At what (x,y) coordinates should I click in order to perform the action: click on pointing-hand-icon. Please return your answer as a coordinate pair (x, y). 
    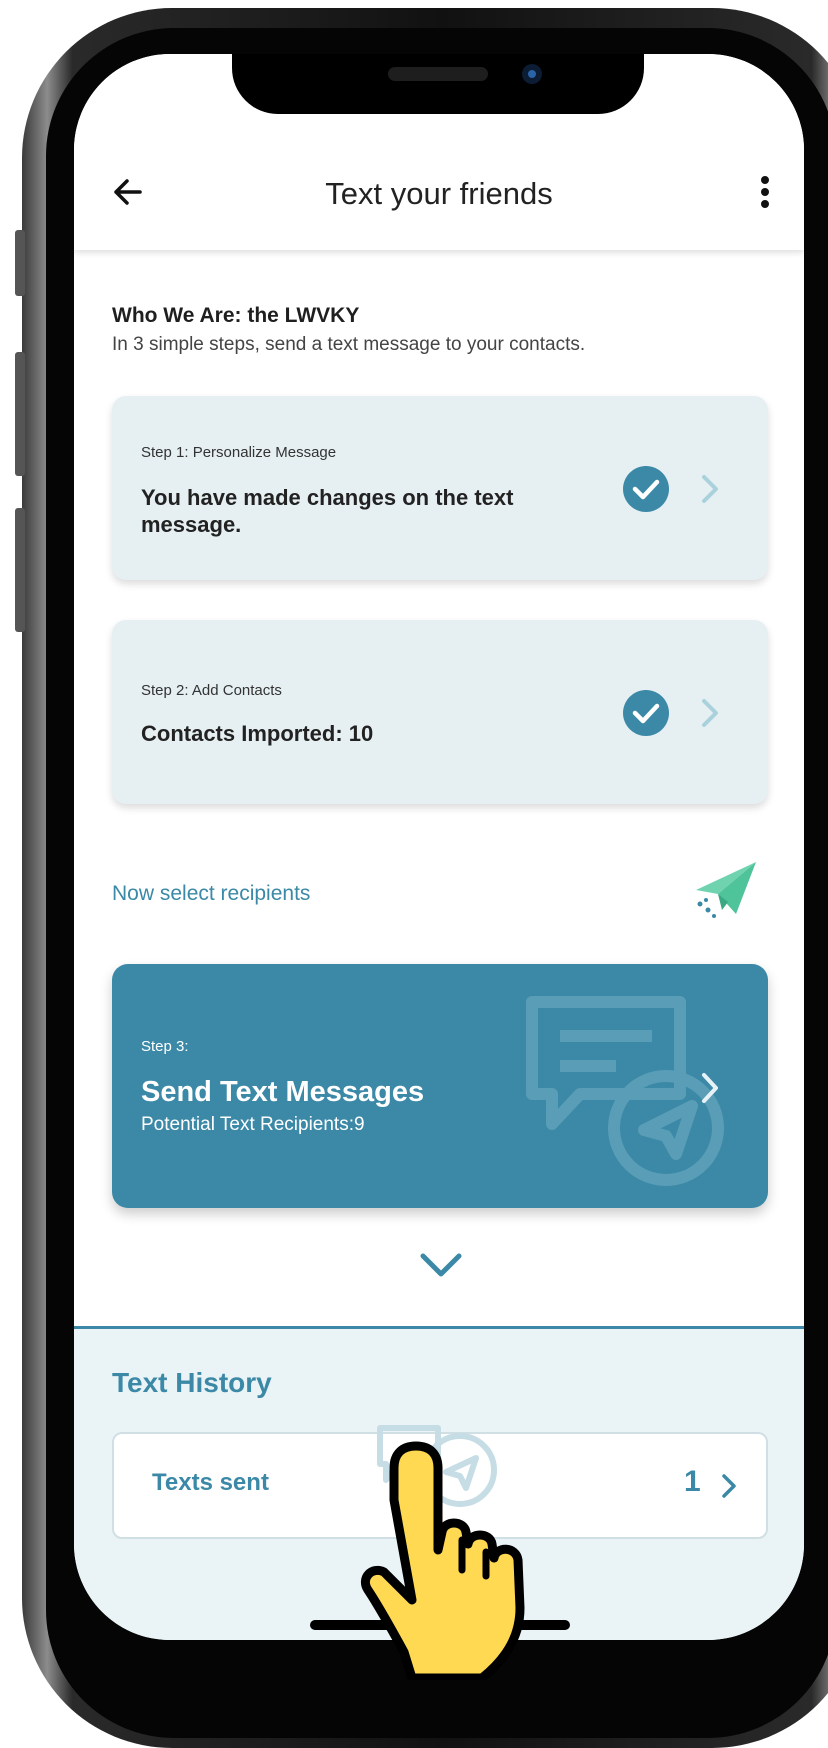
    Looking at the image, I should click on (442, 1560).